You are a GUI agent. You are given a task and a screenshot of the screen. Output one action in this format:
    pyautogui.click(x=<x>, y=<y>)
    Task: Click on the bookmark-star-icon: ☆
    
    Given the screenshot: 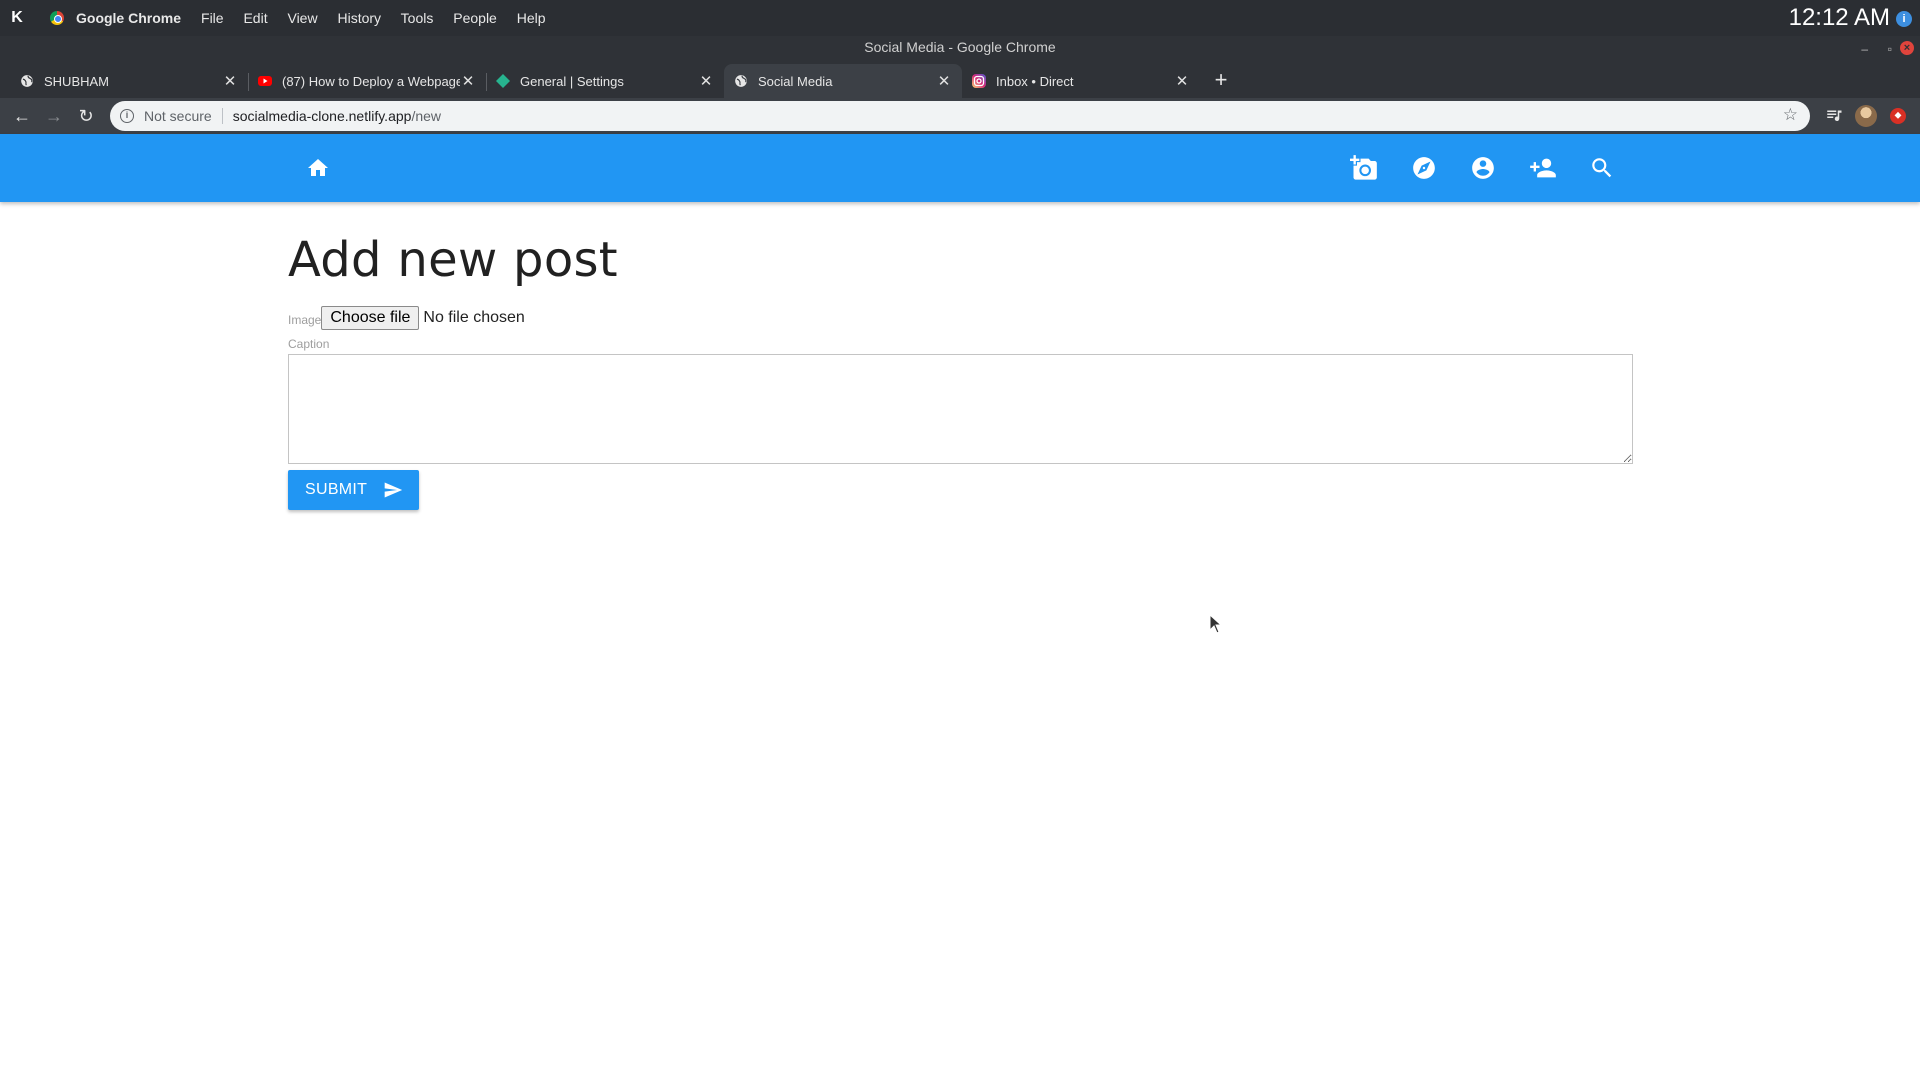 What is the action you would take?
    pyautogui.click(x=1790, y=115)
    